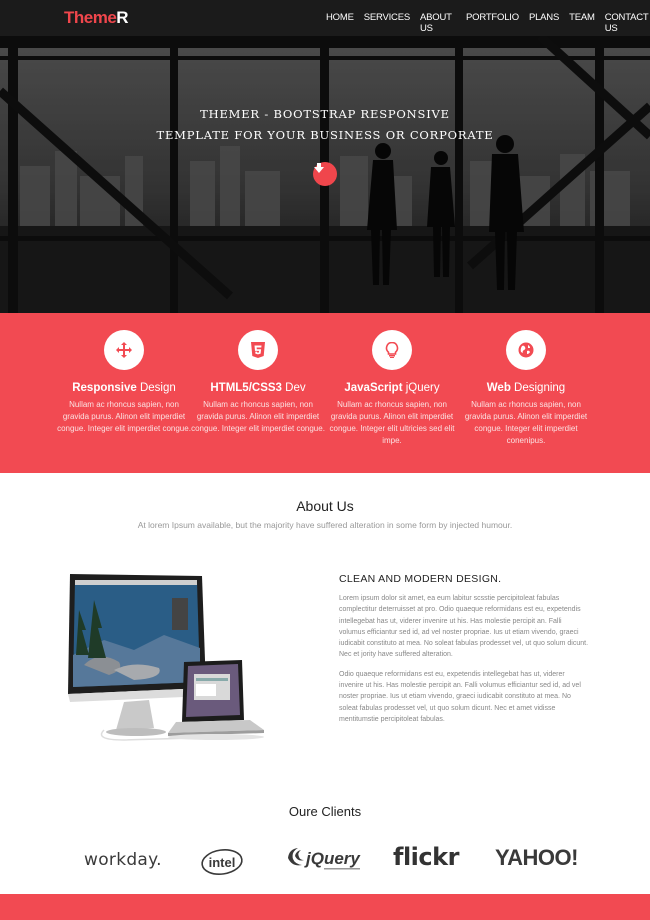 Image resolution: width=650 pixels, height=920 pixels. What do you see at coordinates (90, 17) in the screenshot?
I see `logo-text: Theme` at bounding box center [90, 17].